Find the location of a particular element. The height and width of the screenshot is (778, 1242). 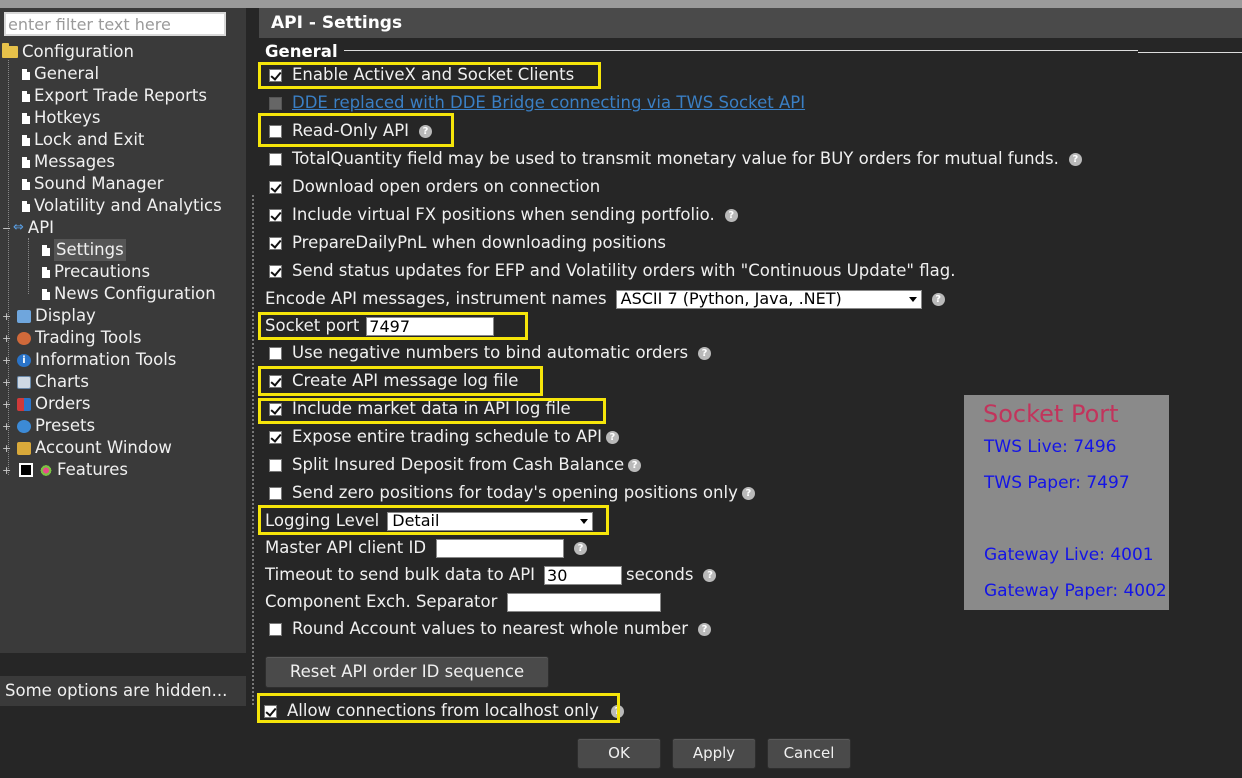

panel-guide is located at coordinates (253, 450).